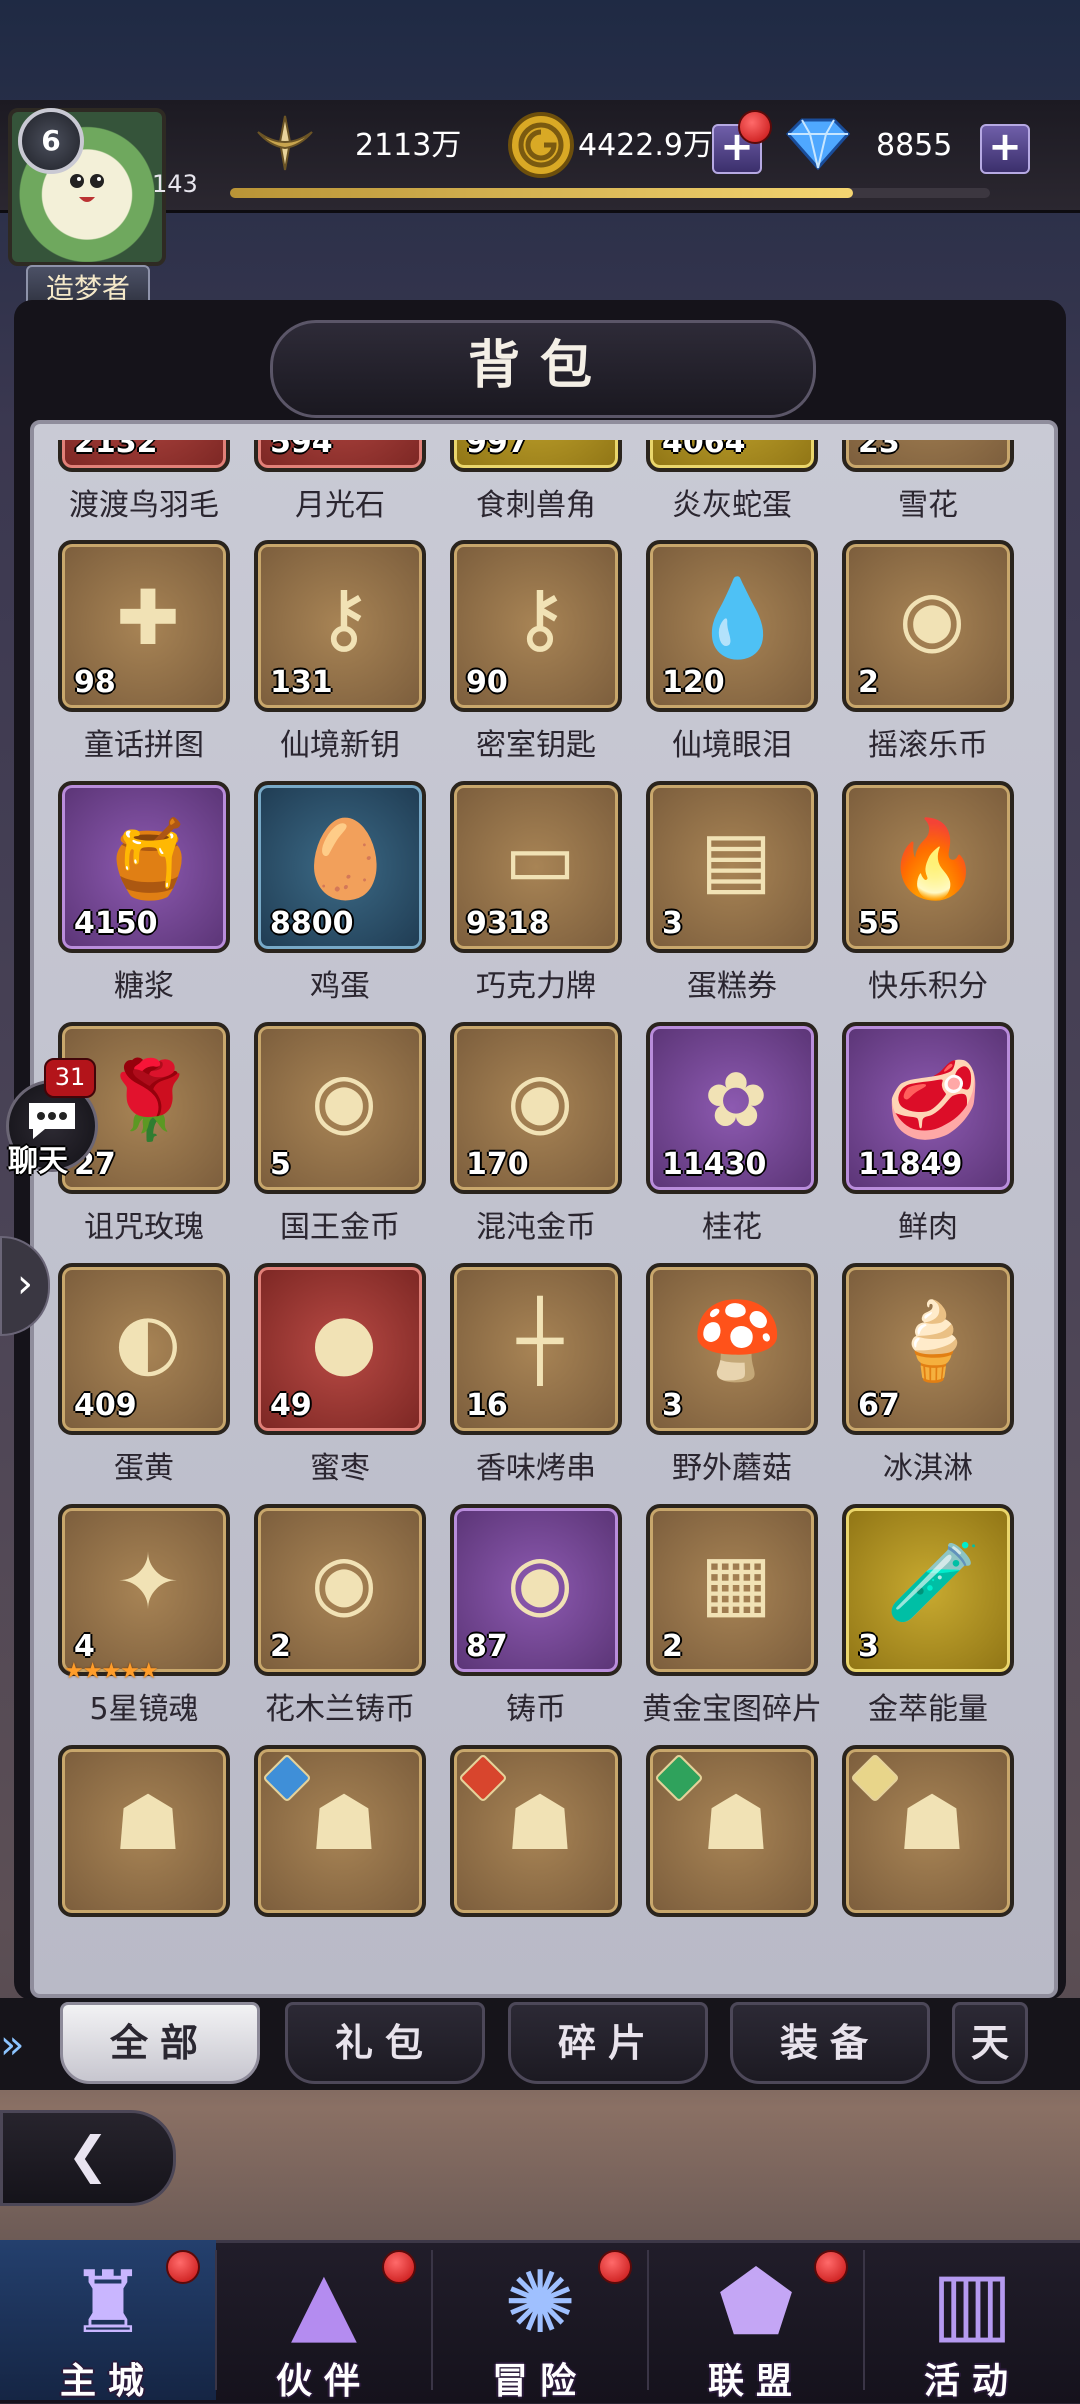 The image size is (1080, 2404). I want to click on item-frame: ✿ 11430, so click(732, 1108).